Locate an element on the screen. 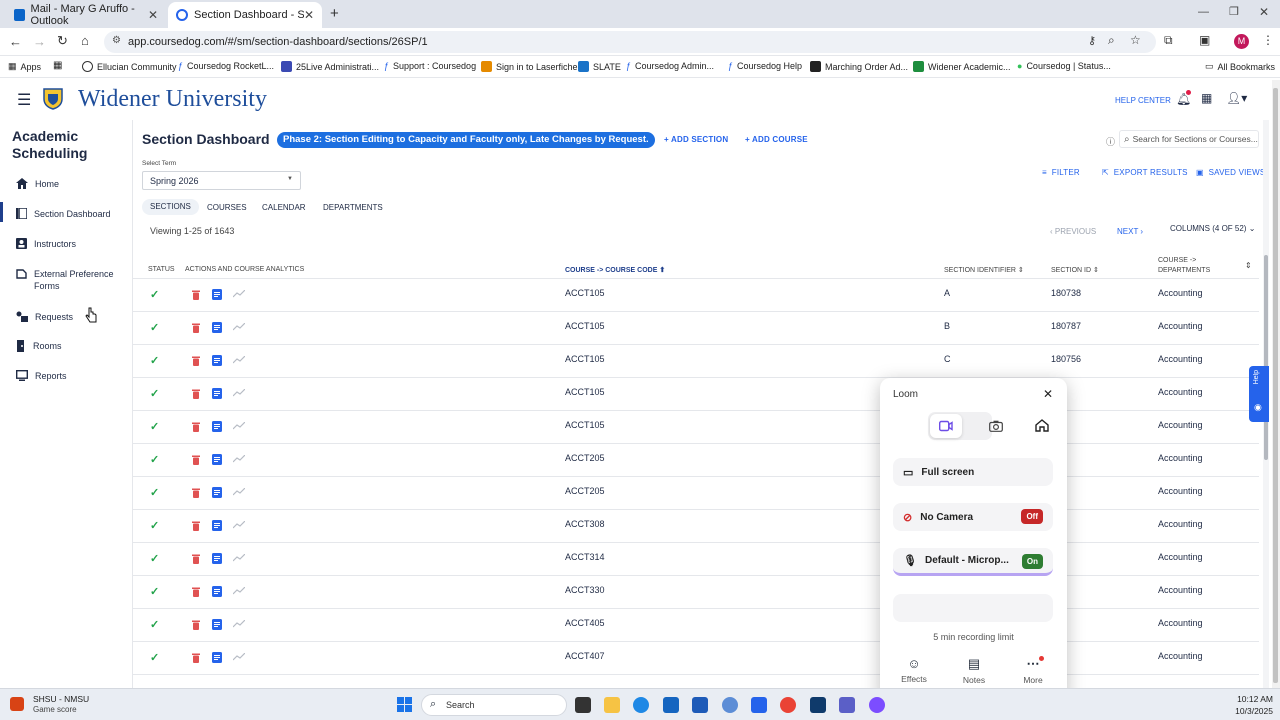 The height and width of the screenshot is (720, 1280). clock-date: 10/3/2025 is located at coordinates (1239, 711).